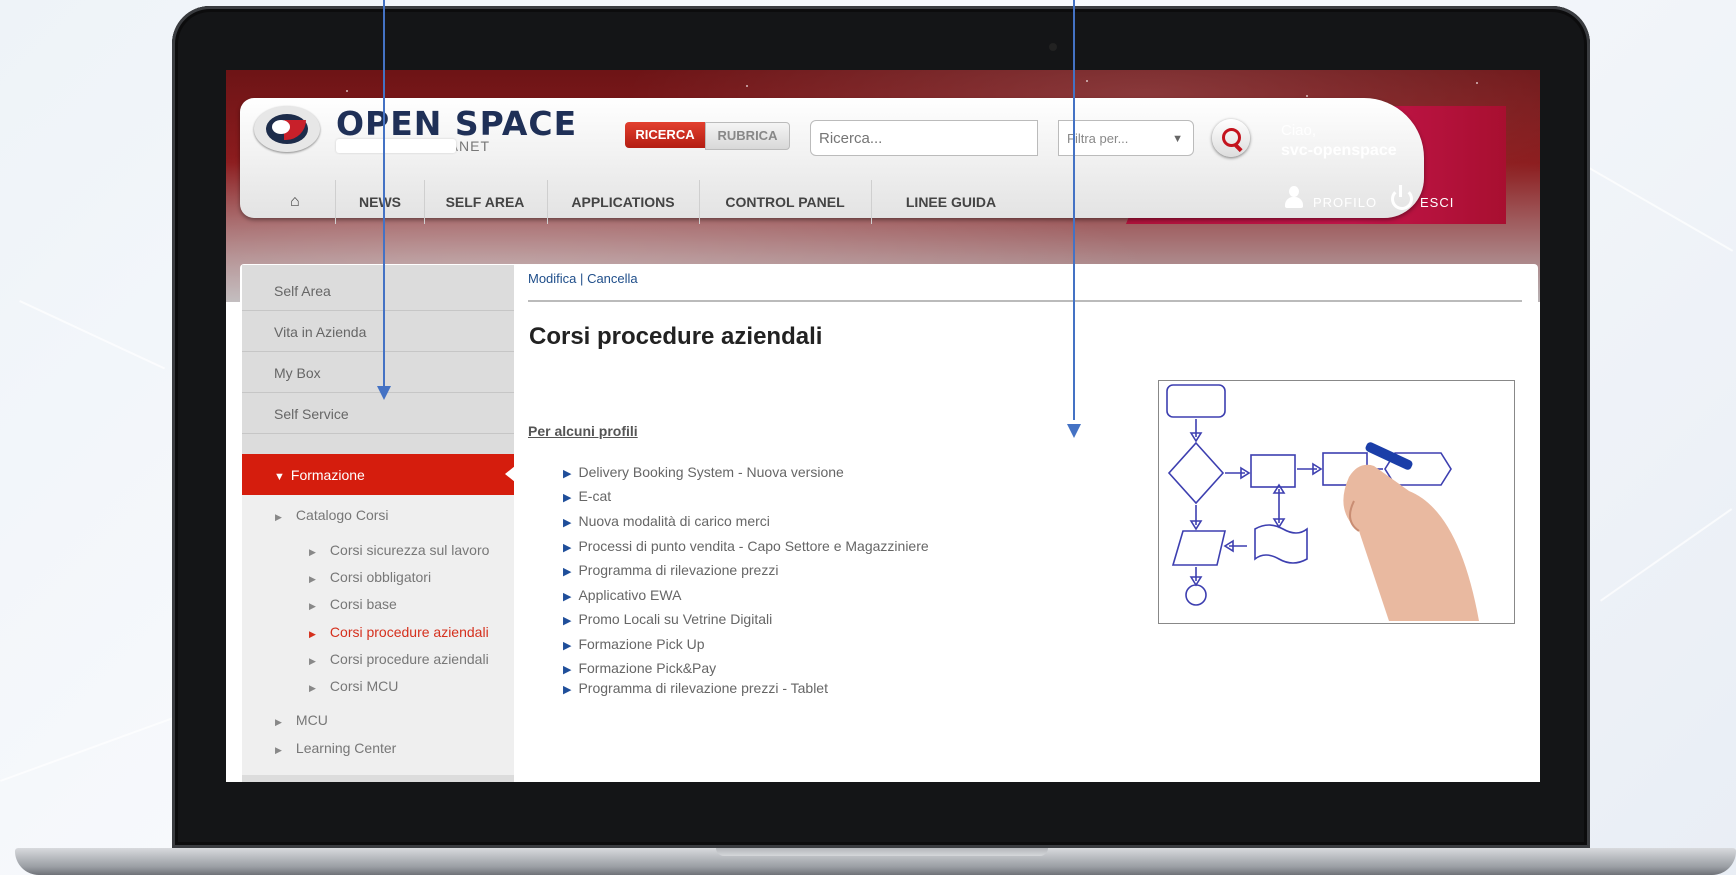 Image resolution: width=1736 pixels, height=875 pixels. Describe the element at coordinates (399, 659) in the screenshot. I see `catalog-item: ▶ Corsi procedure aziendali` at that location.